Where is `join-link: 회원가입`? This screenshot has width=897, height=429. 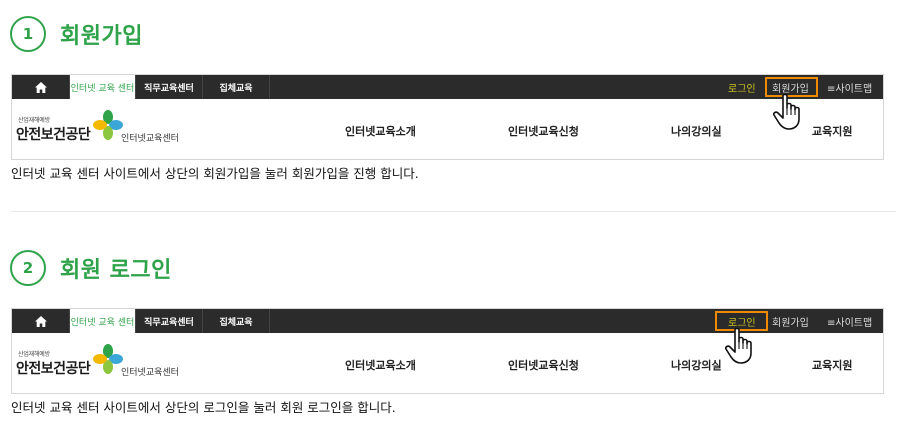
join-link: 회원가입 is located at coordinates (790, 321).